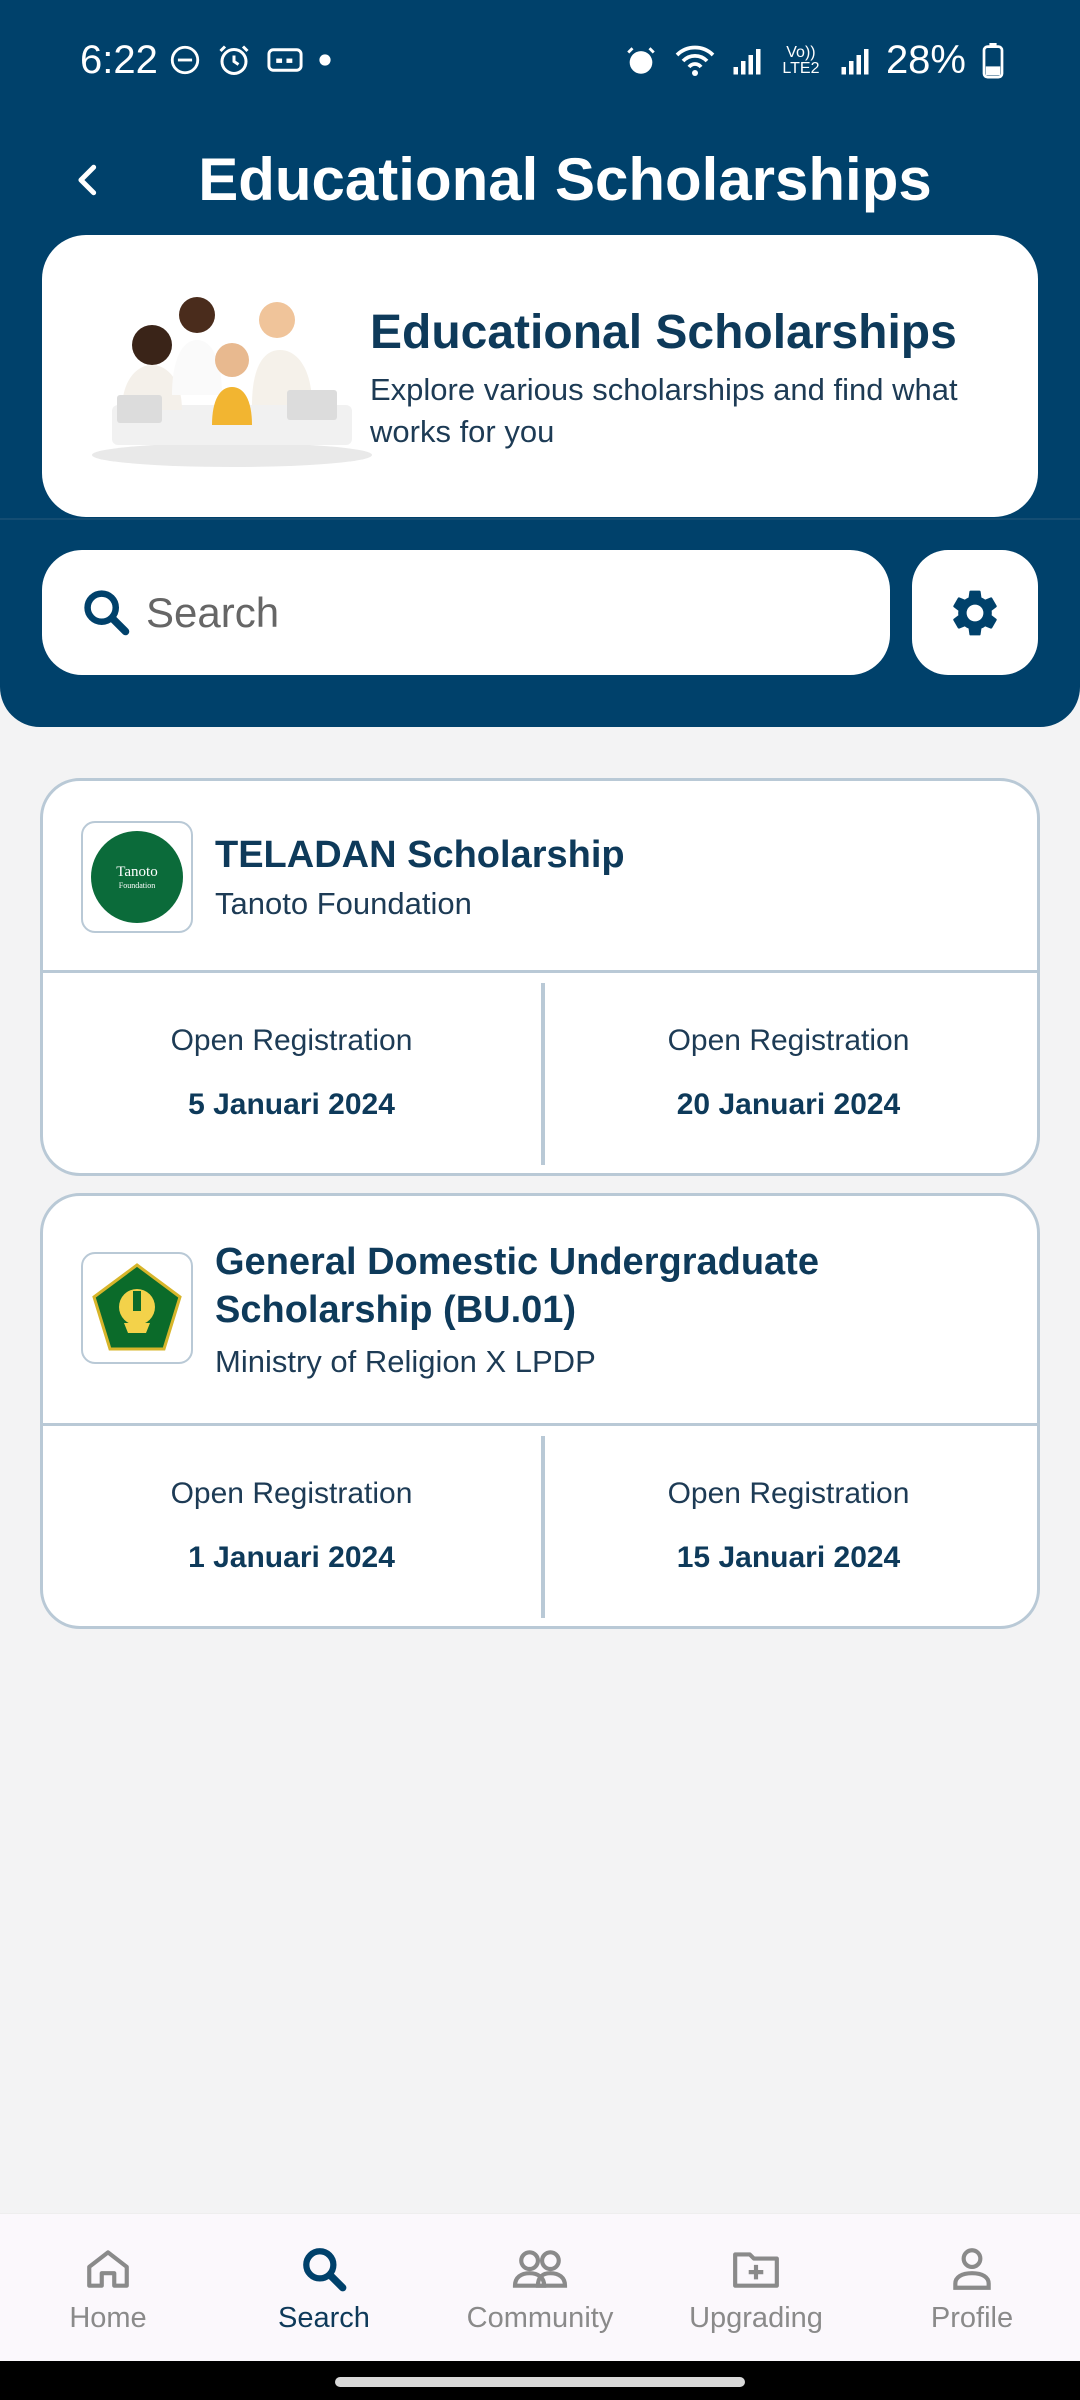 This screenshot has width=1080, height=2400. I want to click on registration-start: Open Registration 5 Januari 2024, so click(291, 1073).